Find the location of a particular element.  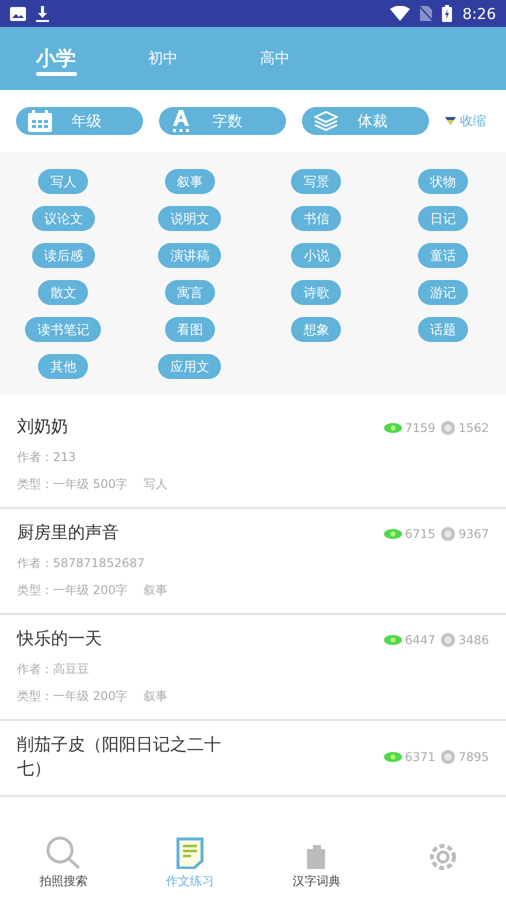

type-text: 类型：一年级 500字 is located at coordinates (72, 484).